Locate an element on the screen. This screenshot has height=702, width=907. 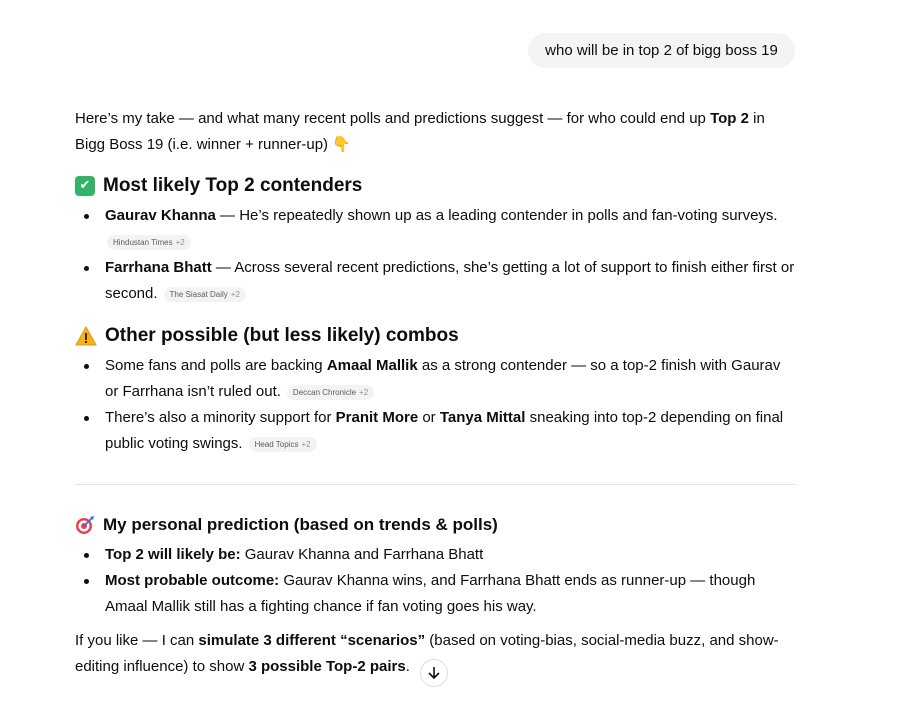
section-heading-other-combos: Other possible (but less likely) combos is located at coordinates (267, 336).